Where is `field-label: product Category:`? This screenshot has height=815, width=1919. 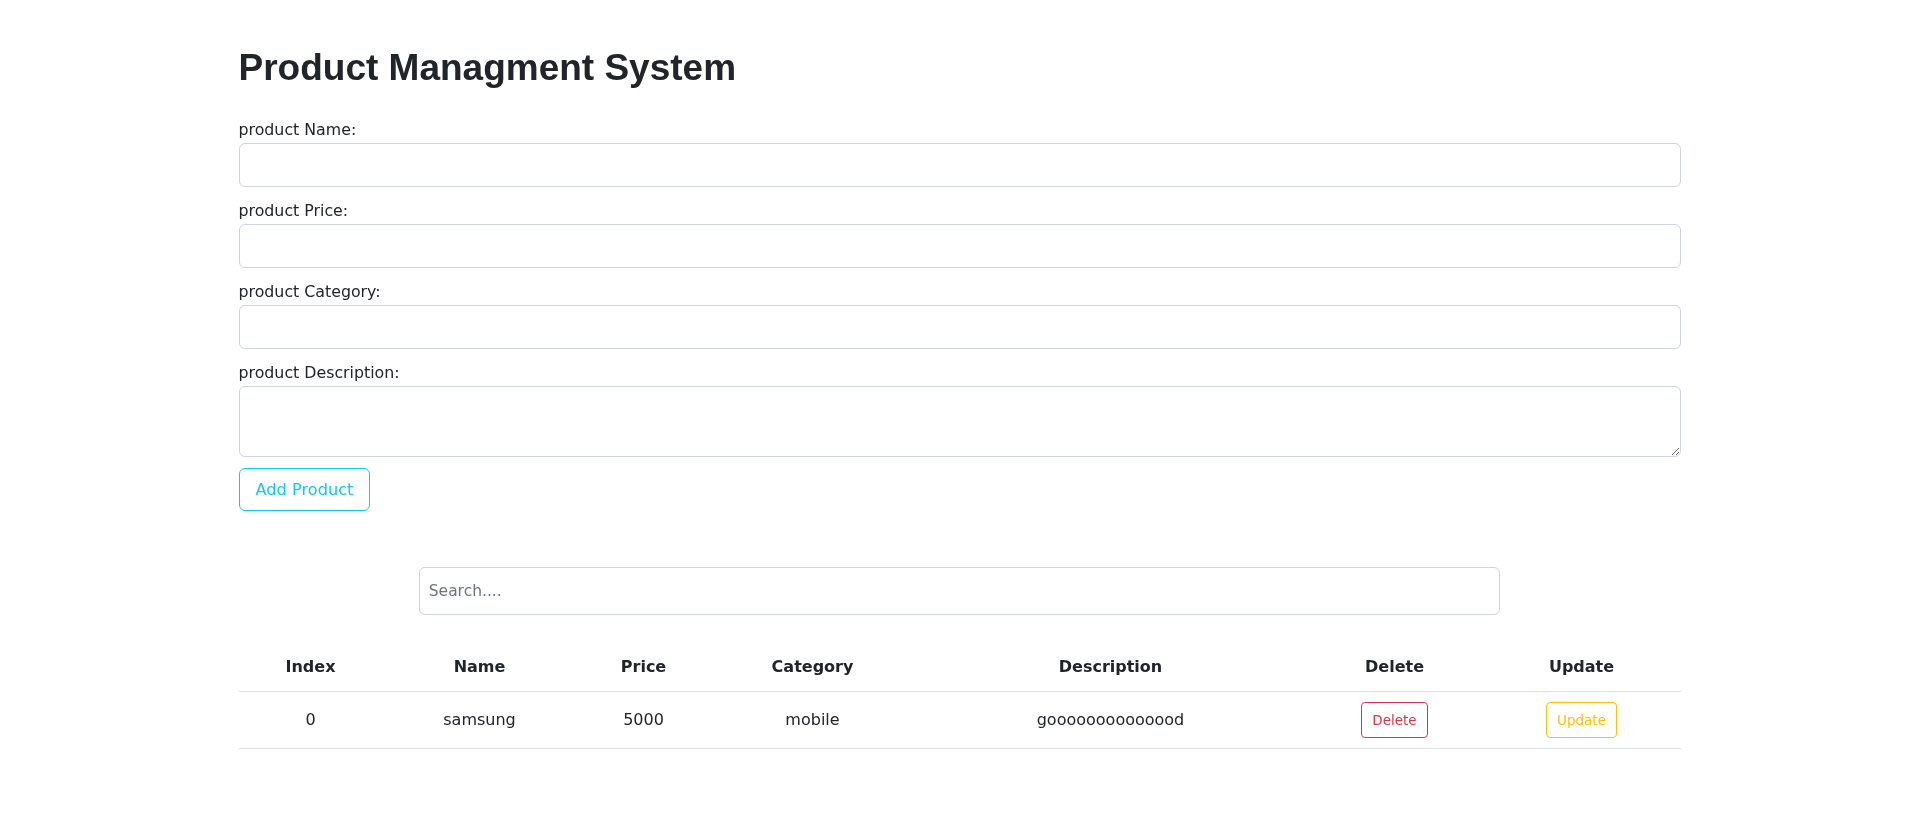
field-label: product Category: is located at coordinates (309, 292).